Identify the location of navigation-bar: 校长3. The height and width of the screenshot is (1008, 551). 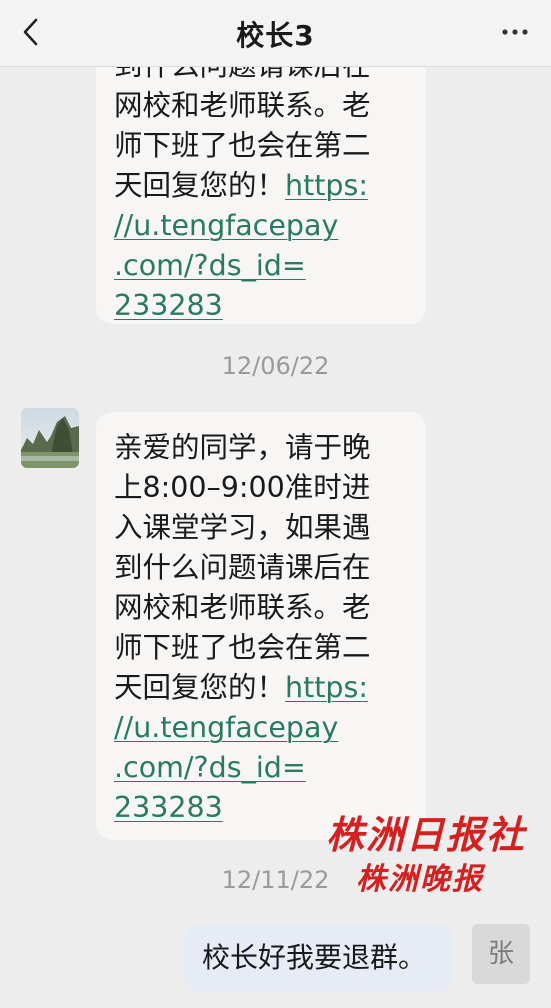
(275, 33).